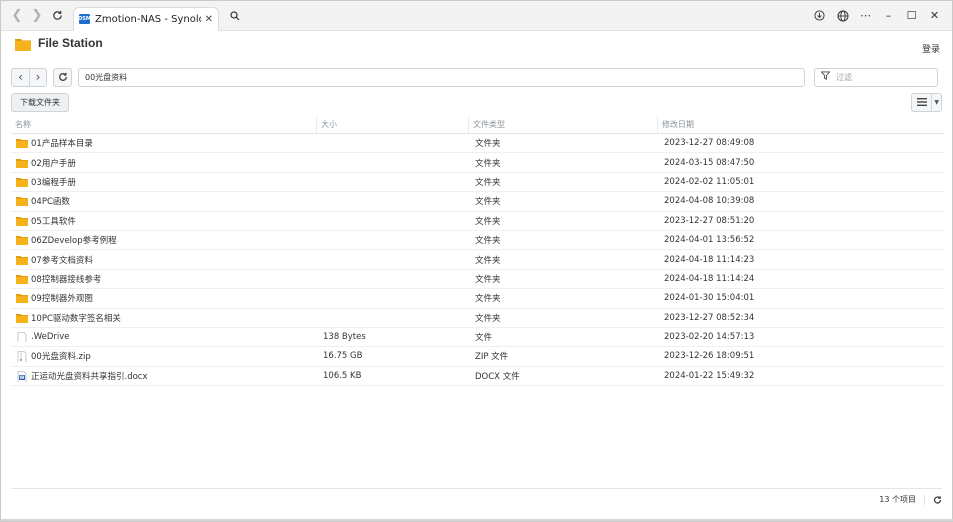 The height and width of the screenshot is (522, 953). Describe the element at coordinates (50, 202) in the screenshot. I see `file-name: 04PC函数` at that location.